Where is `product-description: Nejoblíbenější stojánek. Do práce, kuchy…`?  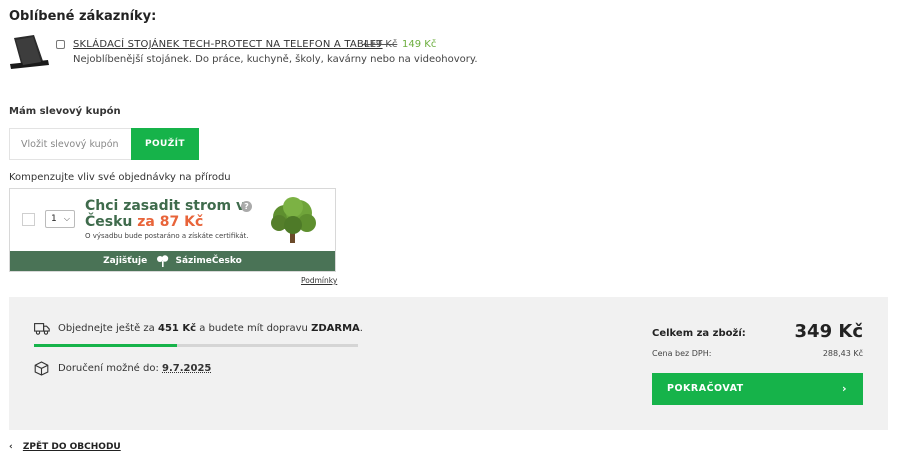
product-description: Nejoblíbenější stojánek. Do práce, kuchy… is located at coordinates (275, 59).